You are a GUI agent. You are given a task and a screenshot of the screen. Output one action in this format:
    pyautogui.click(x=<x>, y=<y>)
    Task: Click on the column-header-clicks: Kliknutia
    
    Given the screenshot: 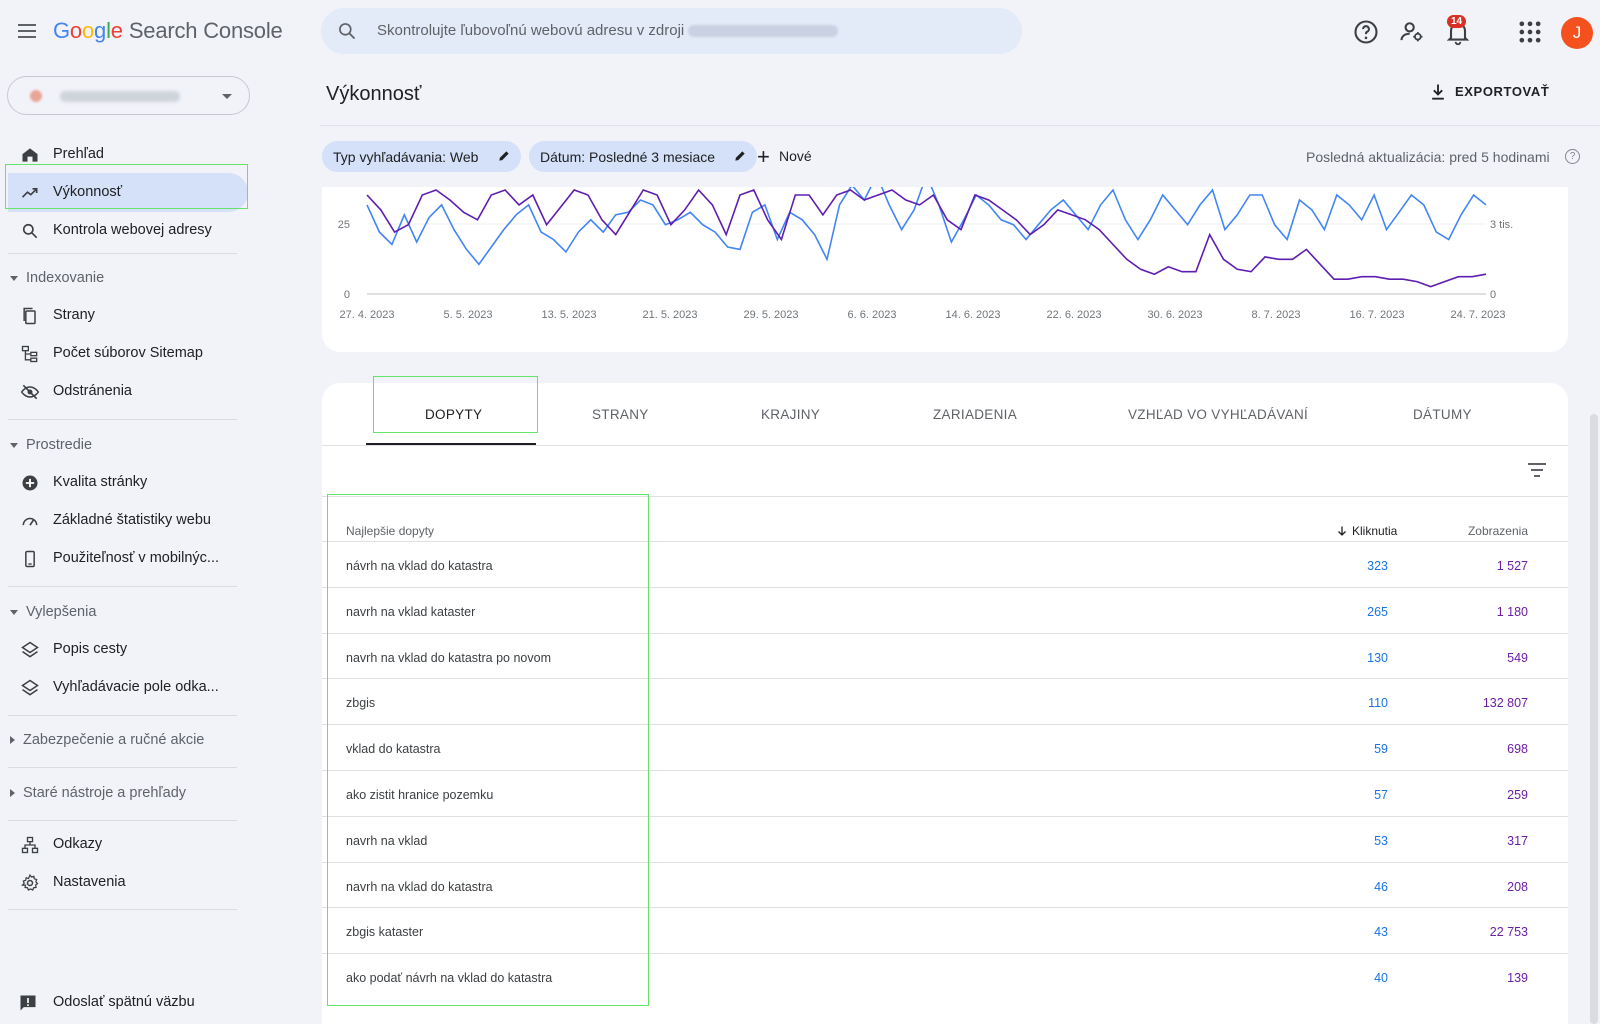 What is the action you would take?
    pyautogui.click(x=1366, y=531)
    